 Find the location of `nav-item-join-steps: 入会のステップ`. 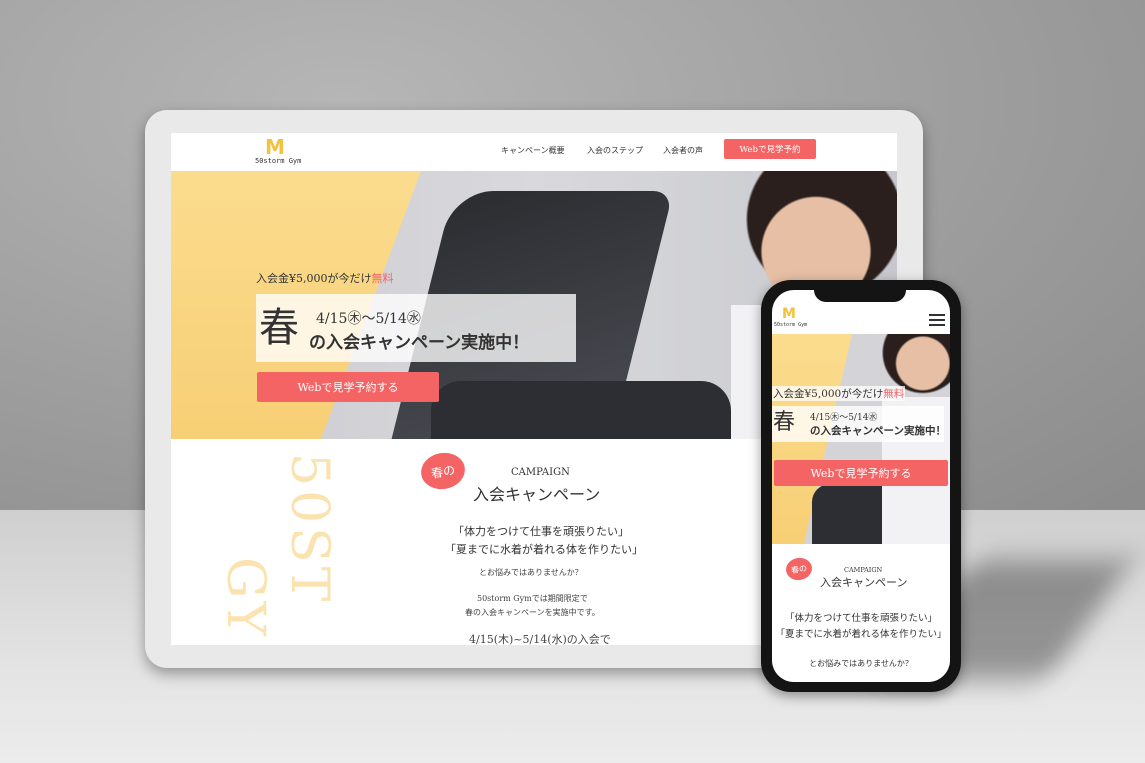

nav-item-join-steps: 入会のステップ is located at coordinates (615, 150).